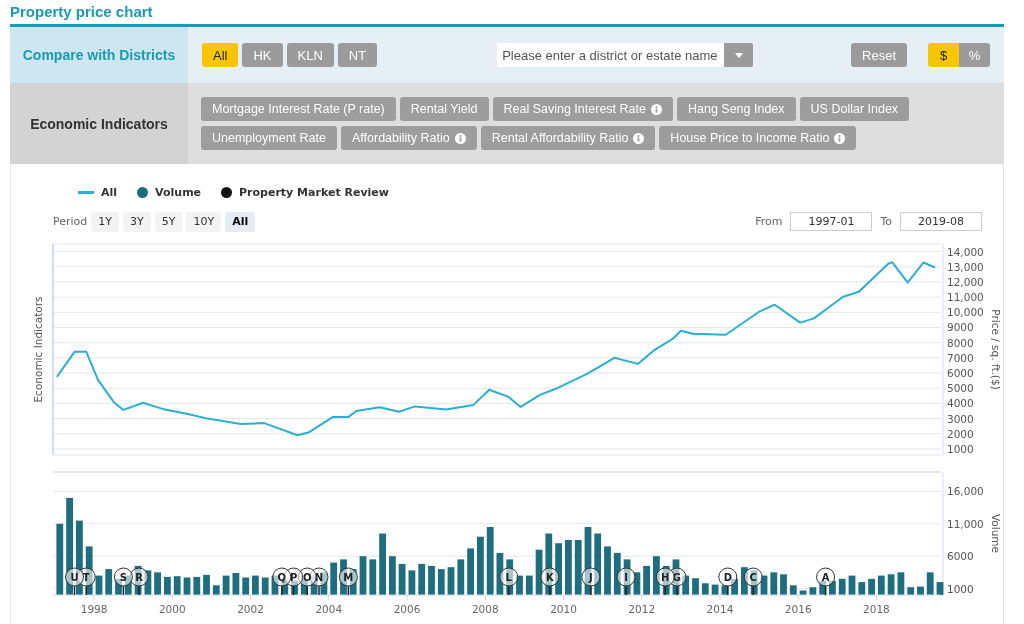 This screenshot has width=1024, height=624. Describe the element at coordinates (314, 192) in the screenshot. I see `legend-label: Property Market Review` at that location.